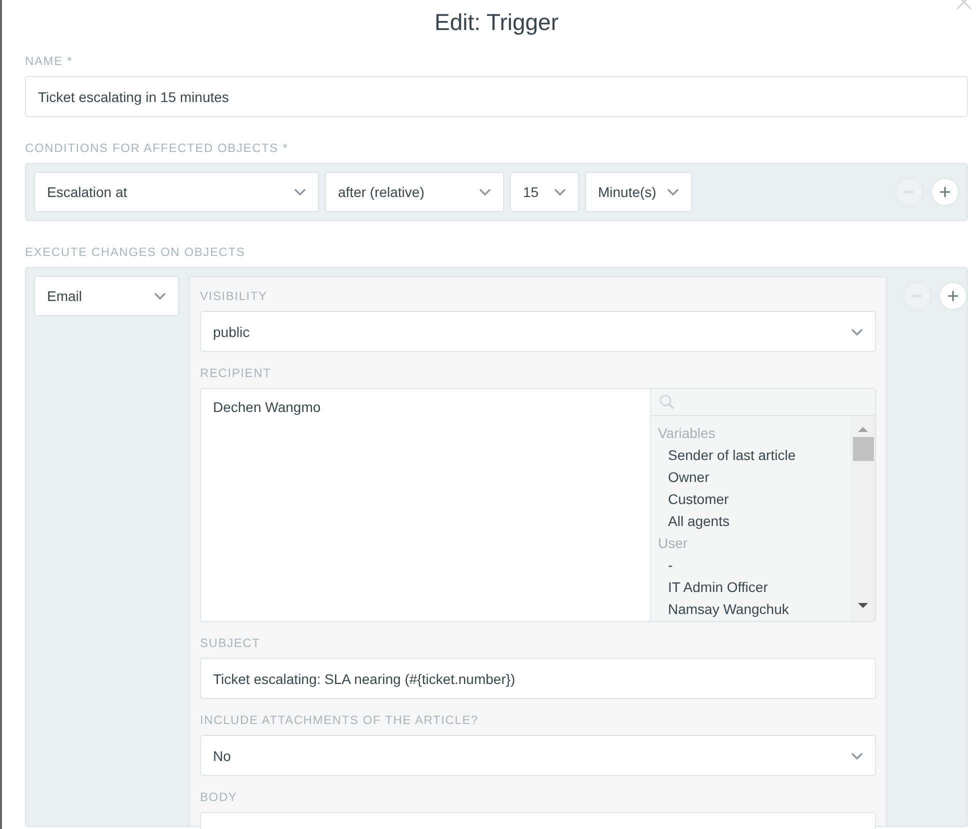 The image size is (979, 829). What do you see at coordinates (863, 518) in the screenshot?
I see `scrollbar` at bounding box center [863, 518].